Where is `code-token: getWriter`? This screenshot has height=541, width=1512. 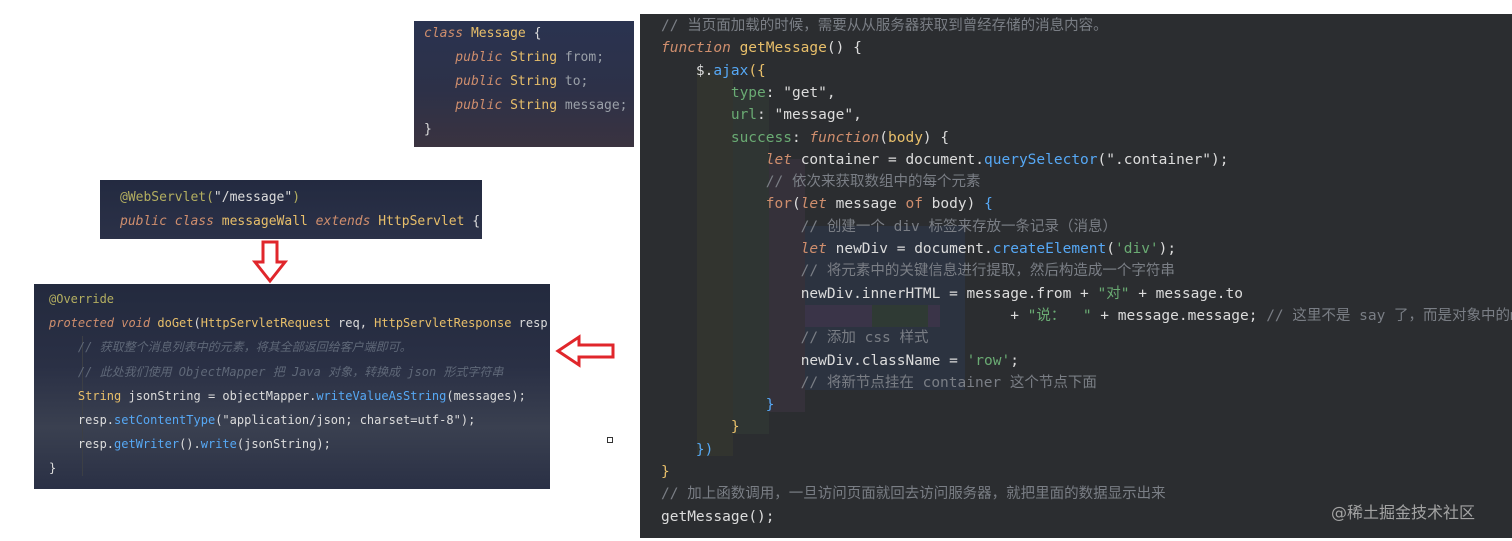 code-token: getWriter is located at coordinates (147, 444).